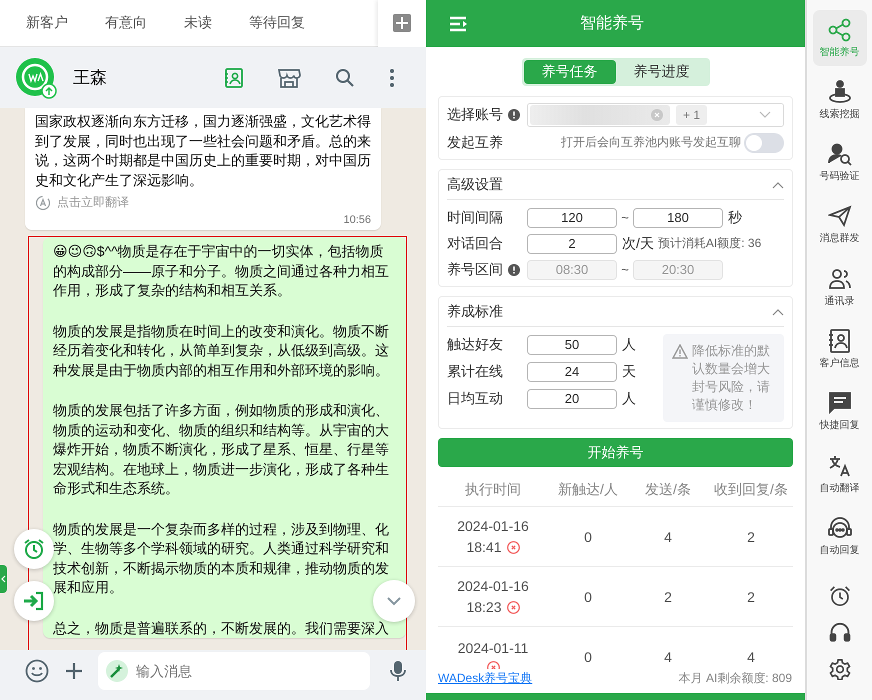  Describe the element at coordinates (475, 399) in the screenshot. I see `field-label: 日均互动` at that location.